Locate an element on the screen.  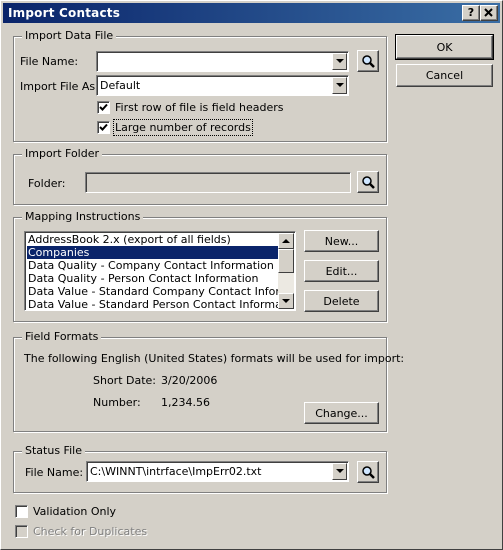
field-formats-legend: Field Formats is located at coordinates (62, 336).